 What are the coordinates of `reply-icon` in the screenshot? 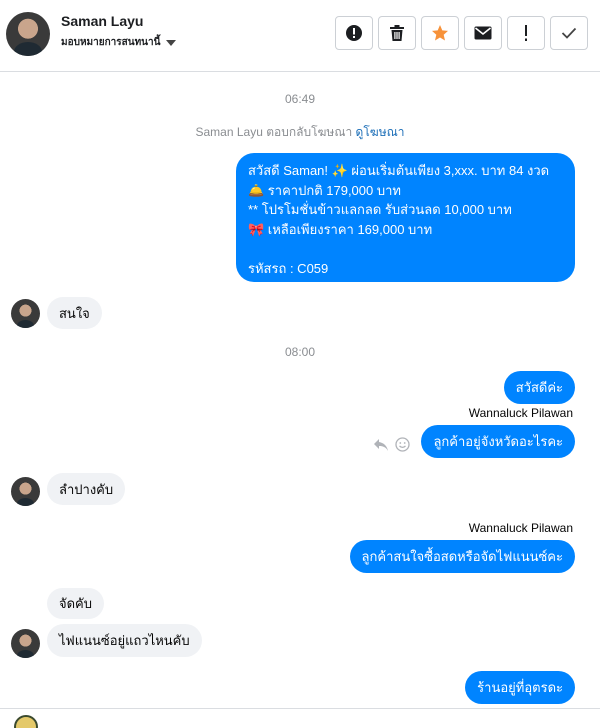 It's located at (381, 447).